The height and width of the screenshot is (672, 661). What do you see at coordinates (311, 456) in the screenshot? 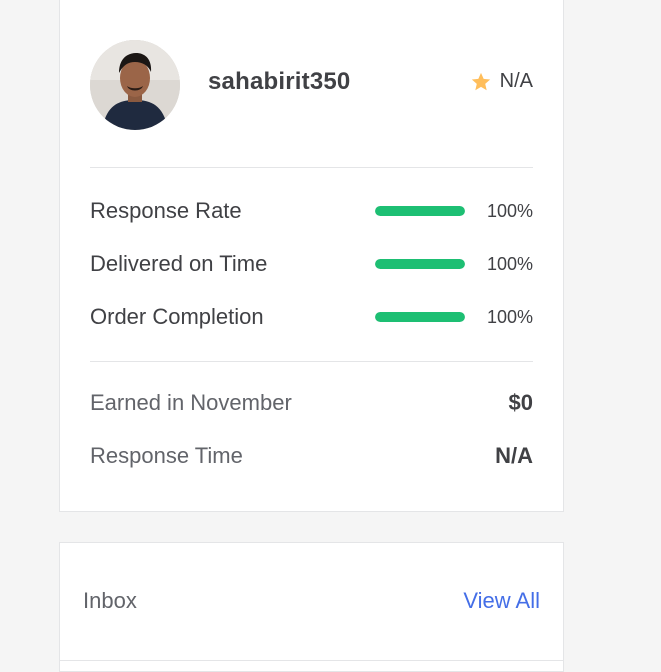
I see `stat-response-time: Response Time N/A` at bounding box center [311, 456].